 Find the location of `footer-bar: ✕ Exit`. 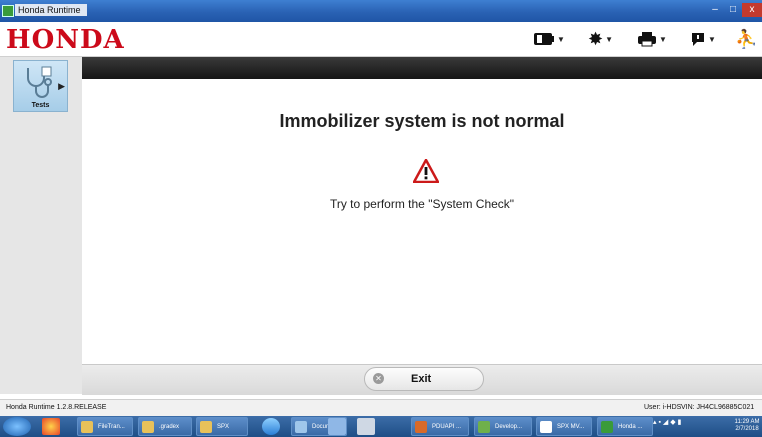

footer-bar: ✕ Exit is located at coordinates (422, 379).